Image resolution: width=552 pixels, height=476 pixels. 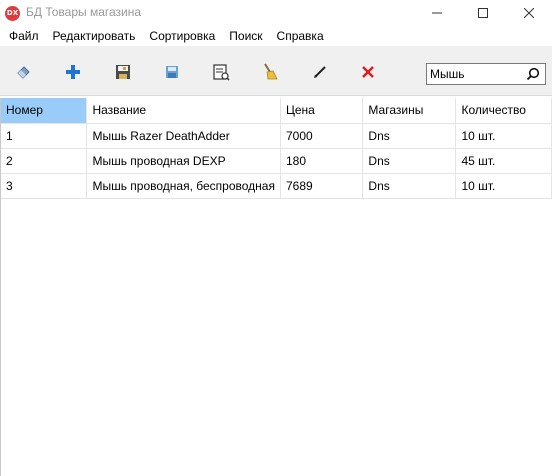 What do you see at coordinates (322, 111) in the screenshot?
I see `column-header-price: Цена` at bounding box center [322, 111].